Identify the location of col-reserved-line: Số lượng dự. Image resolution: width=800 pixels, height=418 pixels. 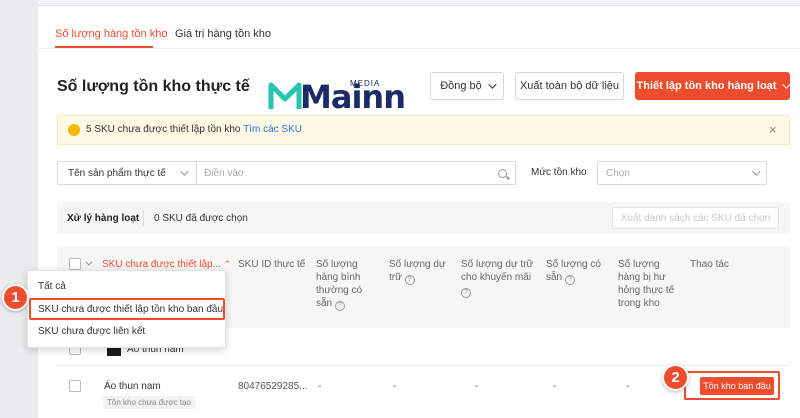
(417, 264).